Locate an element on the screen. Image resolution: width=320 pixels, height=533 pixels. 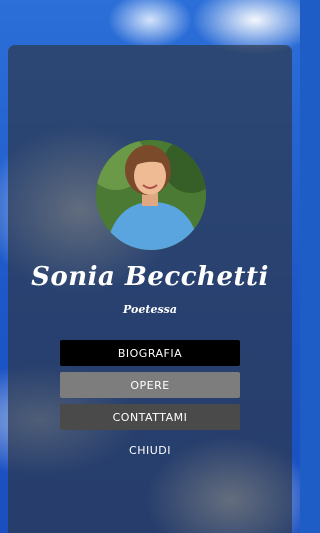
contattami-button: CONTATTAMI is located at coordinates (150, 417).